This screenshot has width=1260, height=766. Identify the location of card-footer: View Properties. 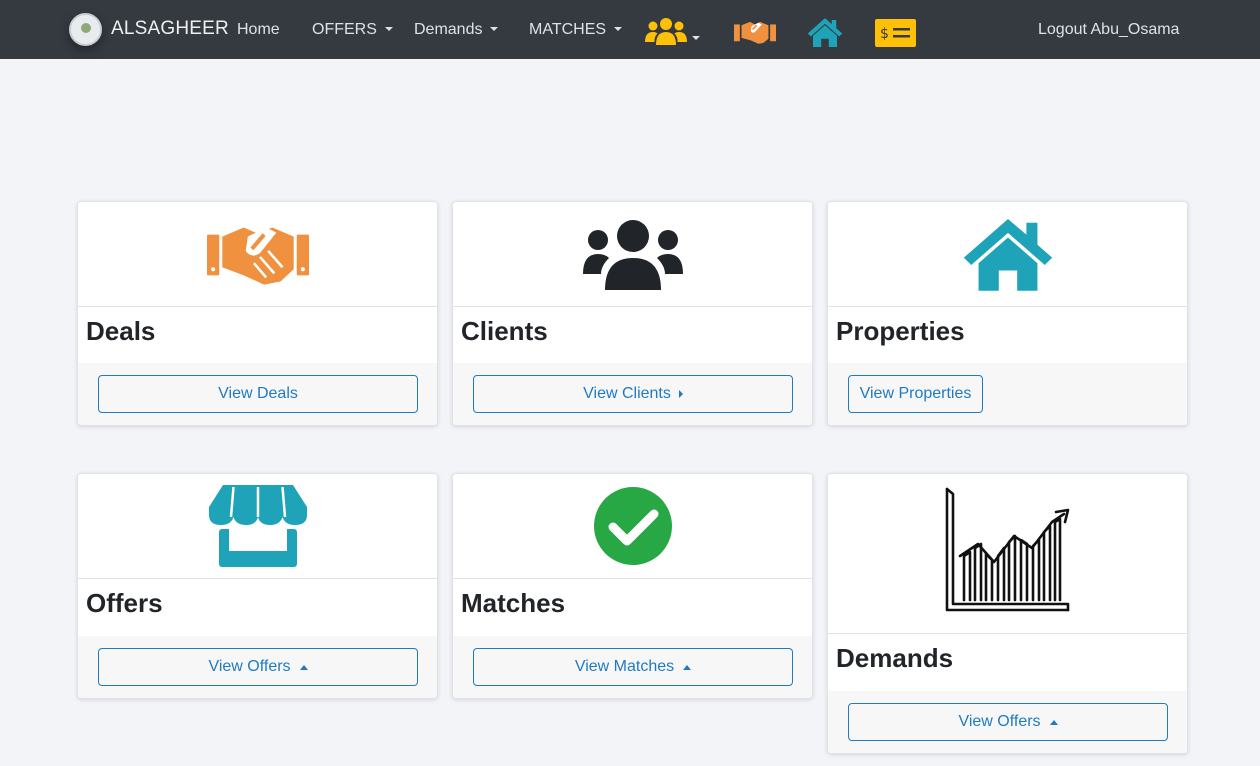
(1007, 394).